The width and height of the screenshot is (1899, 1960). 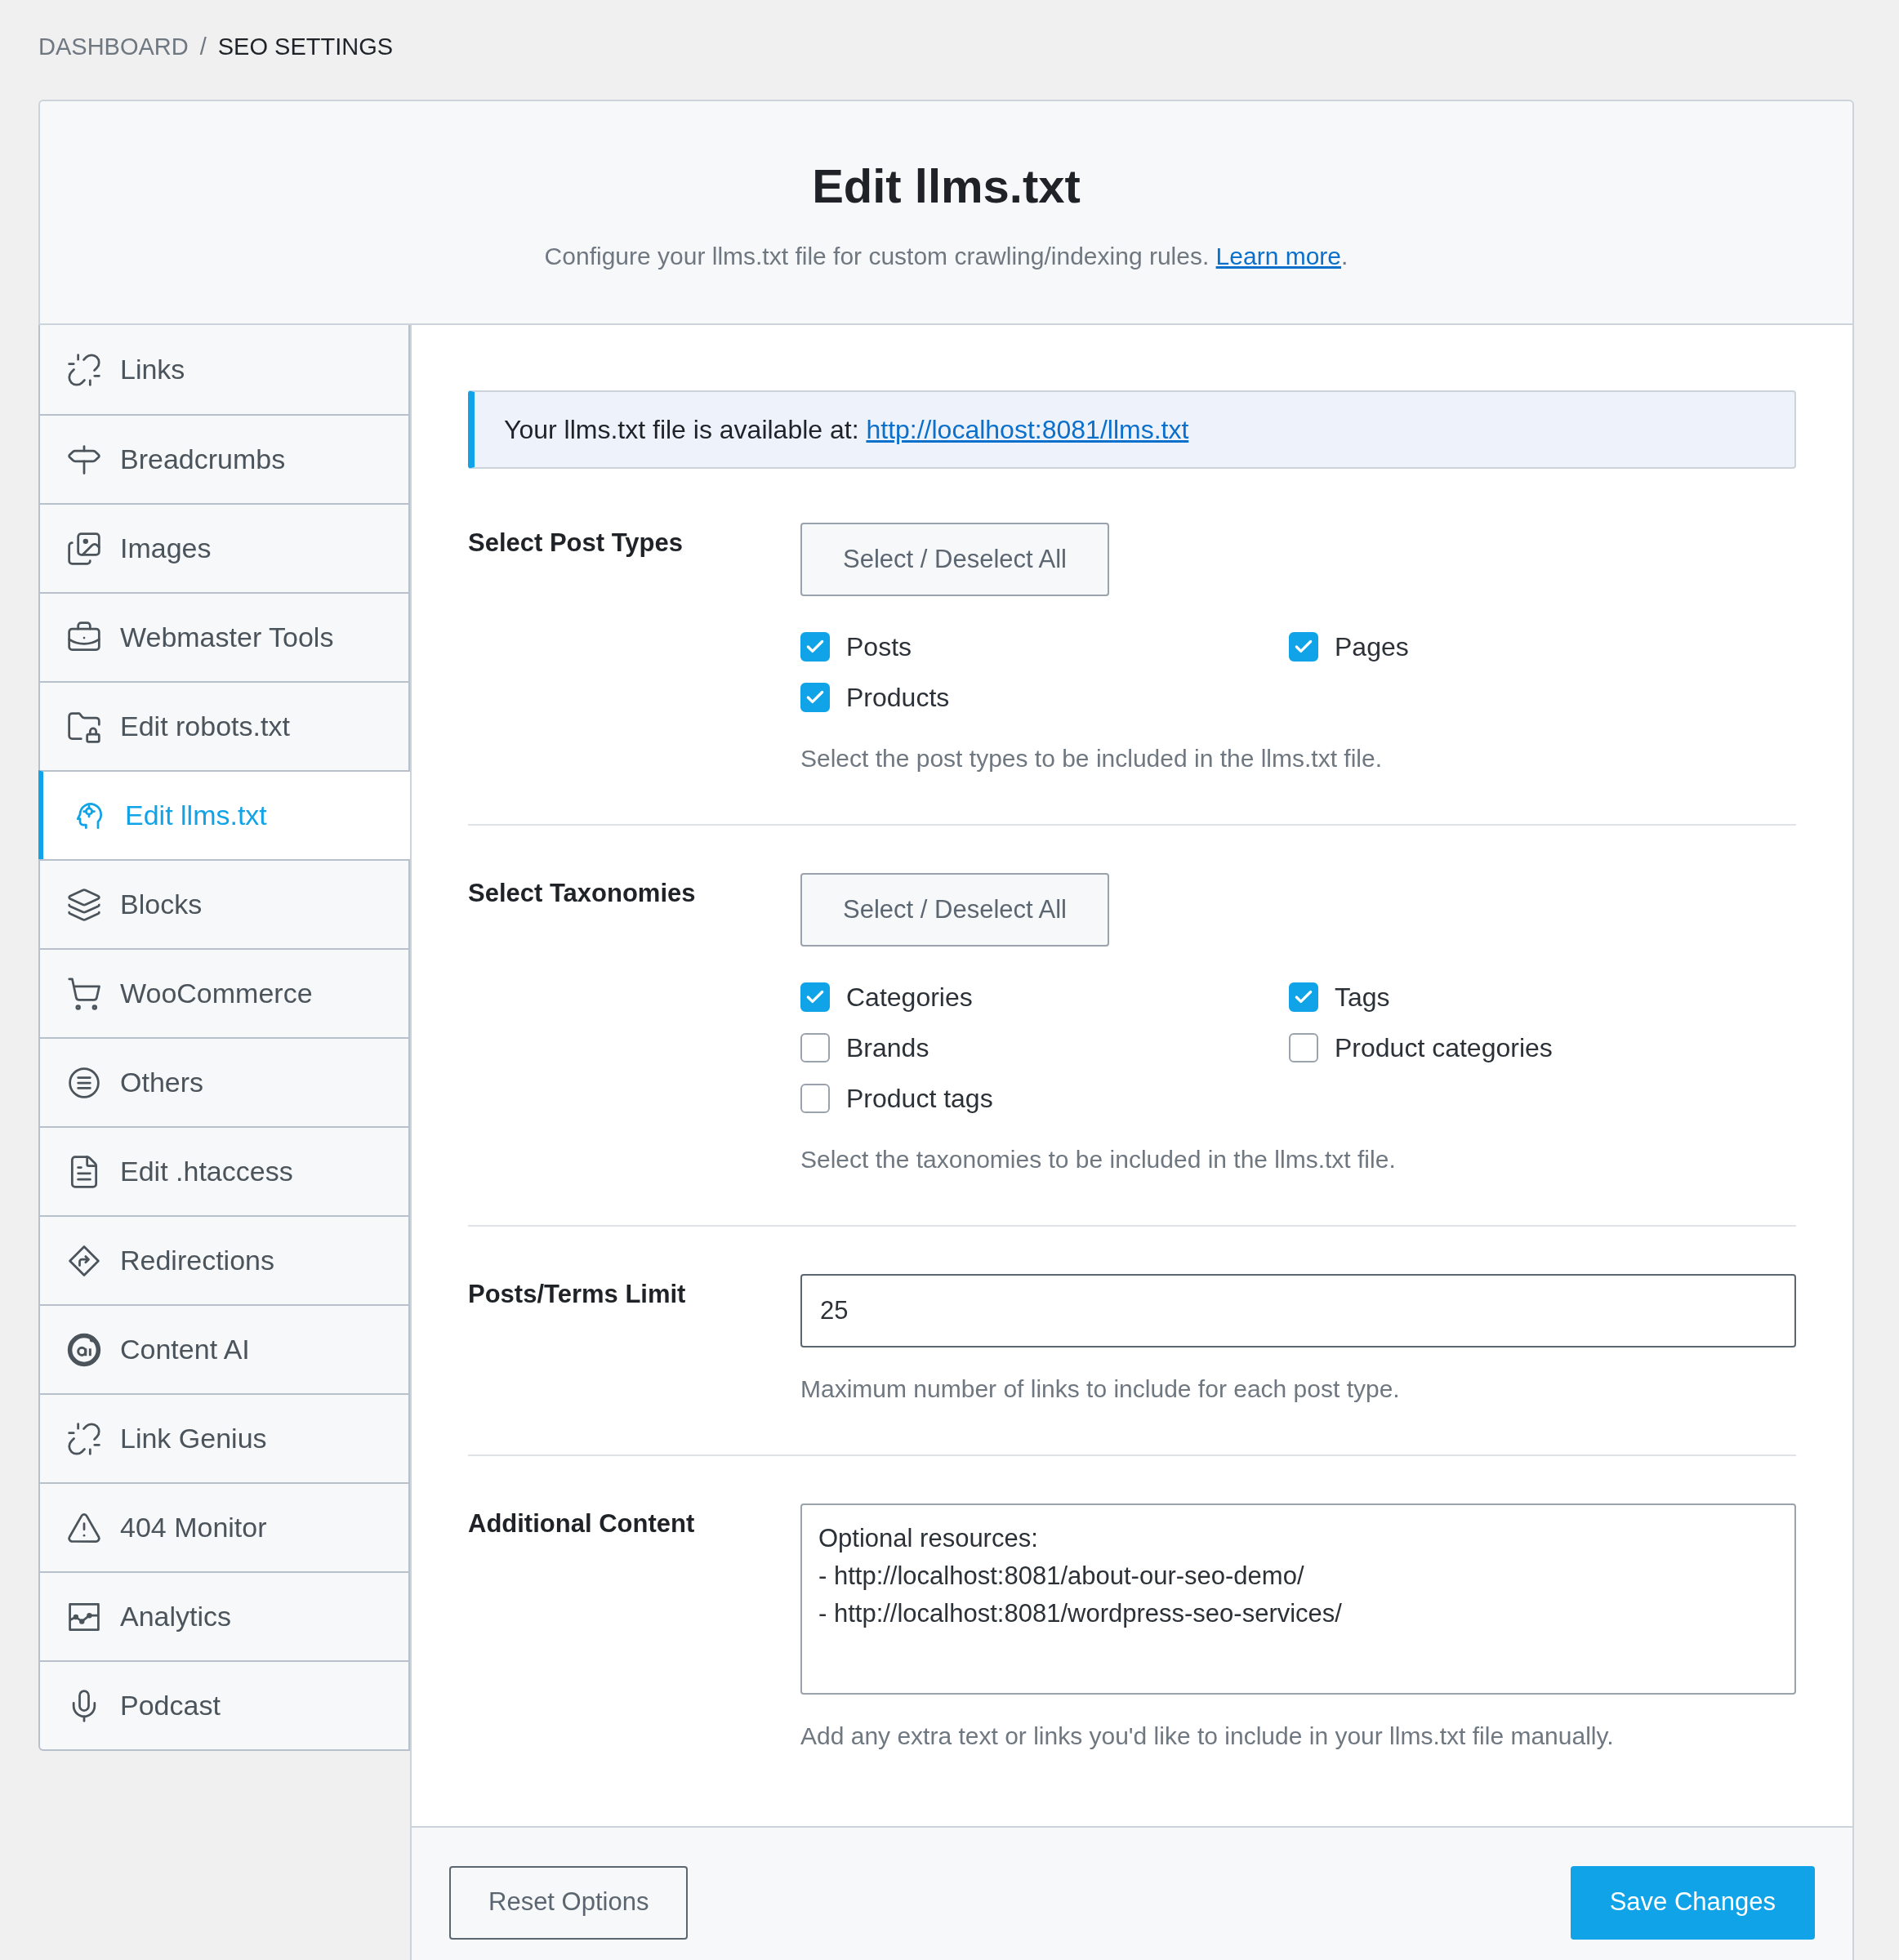 What do you see at coordinates (224, 547) in the screenshot?
I see `sidebar-item: Images` at bounding box center [224, 547].